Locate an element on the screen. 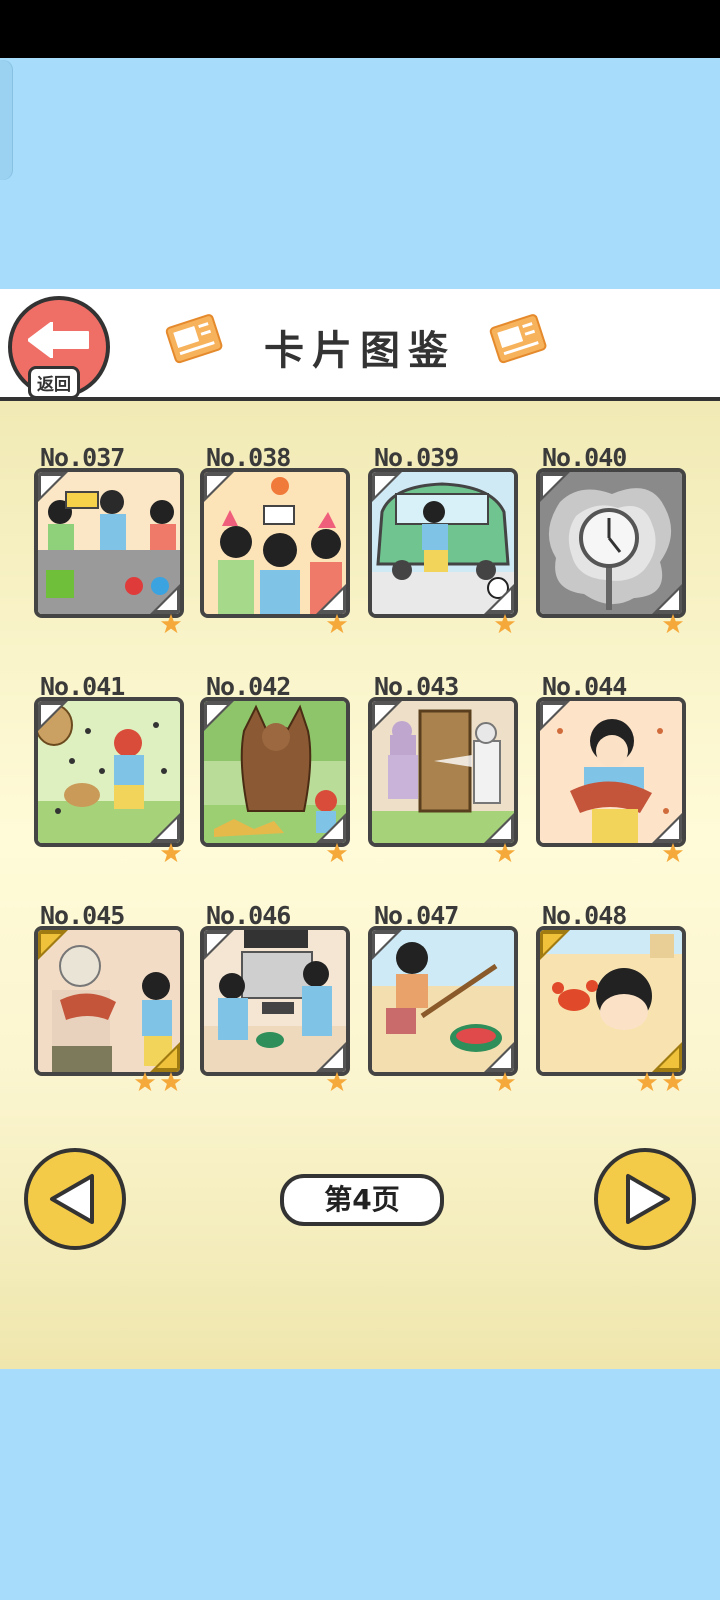  card-045: No.045 is located at coordinates (109, 996).